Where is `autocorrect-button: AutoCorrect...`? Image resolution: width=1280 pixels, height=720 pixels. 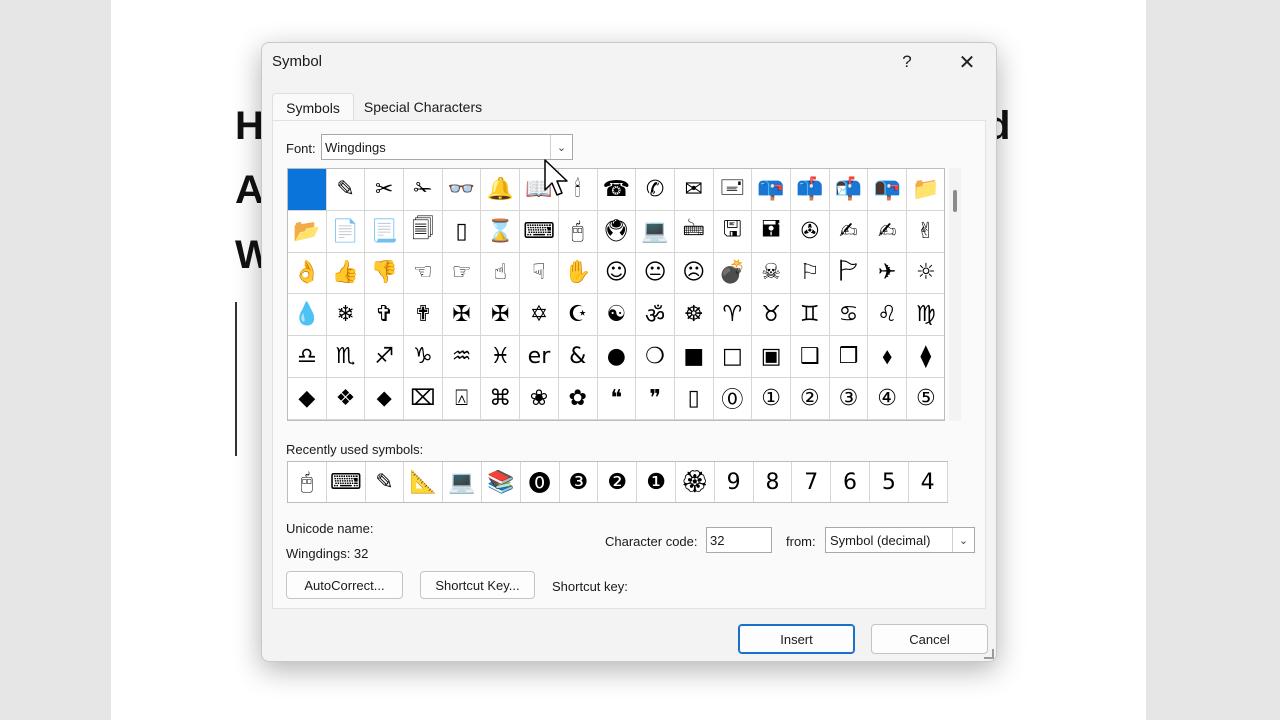 autocorrect-button: AutoCorrect... is located at coordinates (344, 585).